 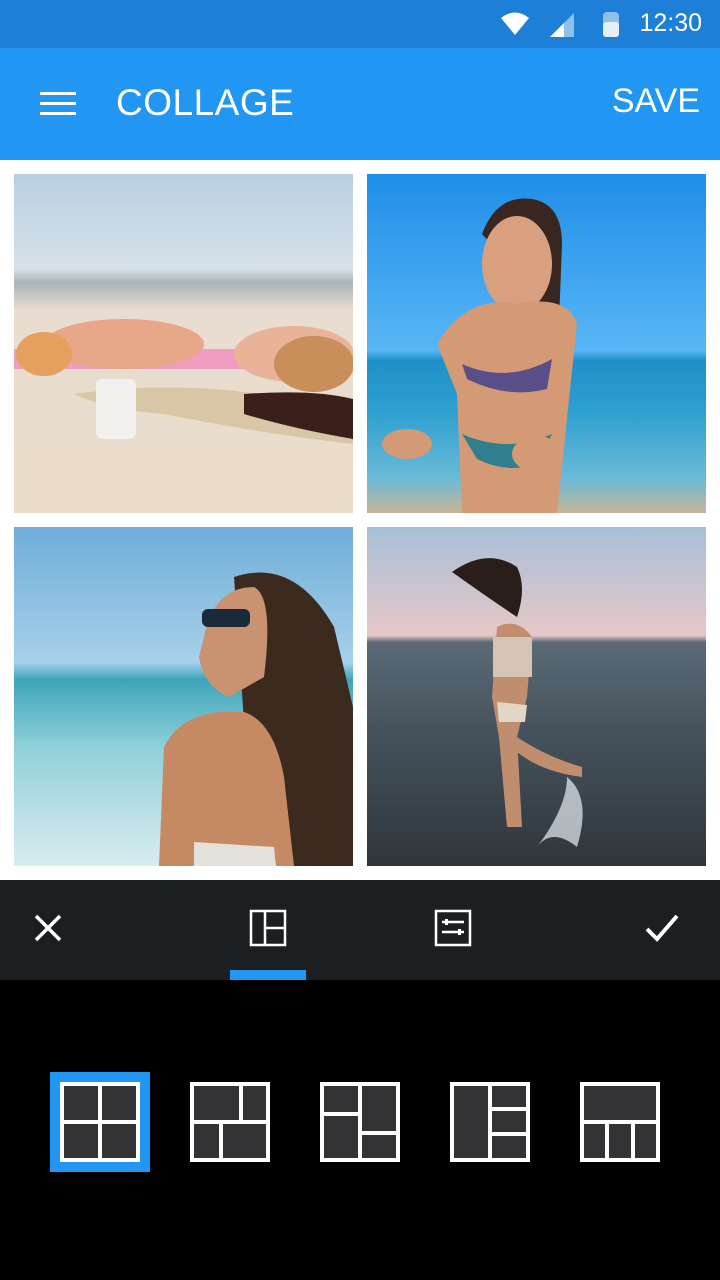 What do you see at coordinates (360, 930) in the screenshot?
I see `bottom-toolbar` at bounding box center [360, 930].